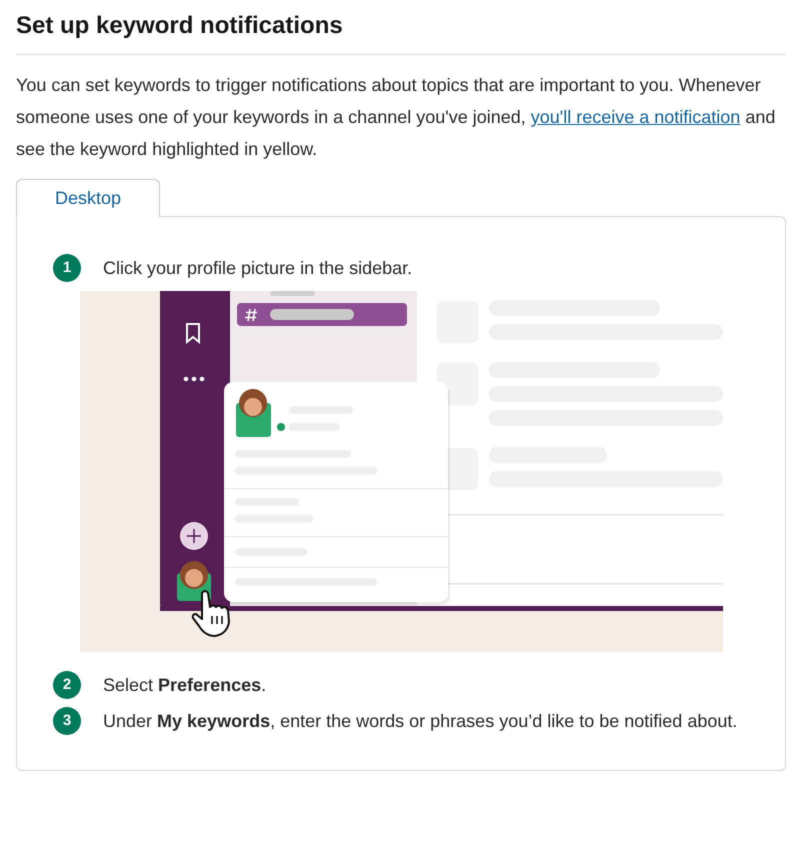 This screenshot has height=850, width=800. What do you see at coordinates (635, 117) in the screenshot?
I see `notification-link: you'll receive a notification` at bounding box center [635, 117].